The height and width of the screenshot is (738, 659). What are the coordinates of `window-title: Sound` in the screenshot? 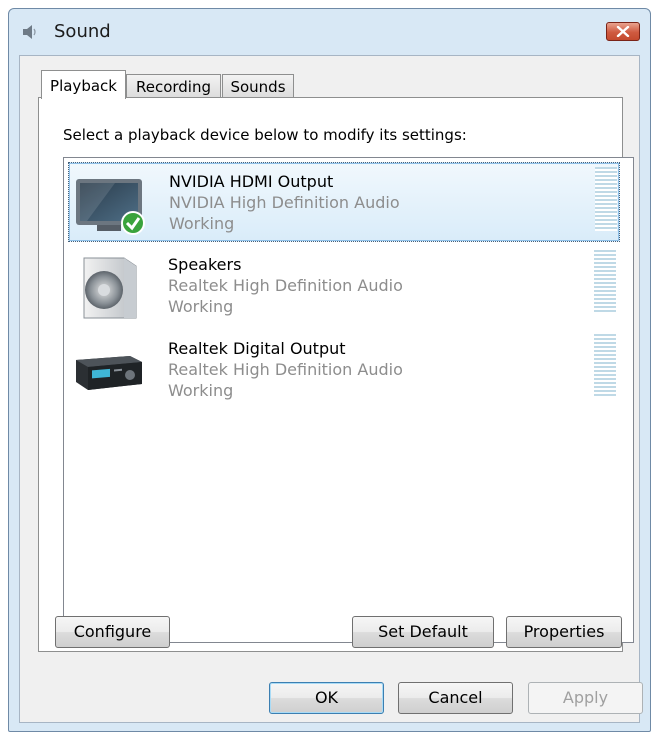 It's located at (82, 31).